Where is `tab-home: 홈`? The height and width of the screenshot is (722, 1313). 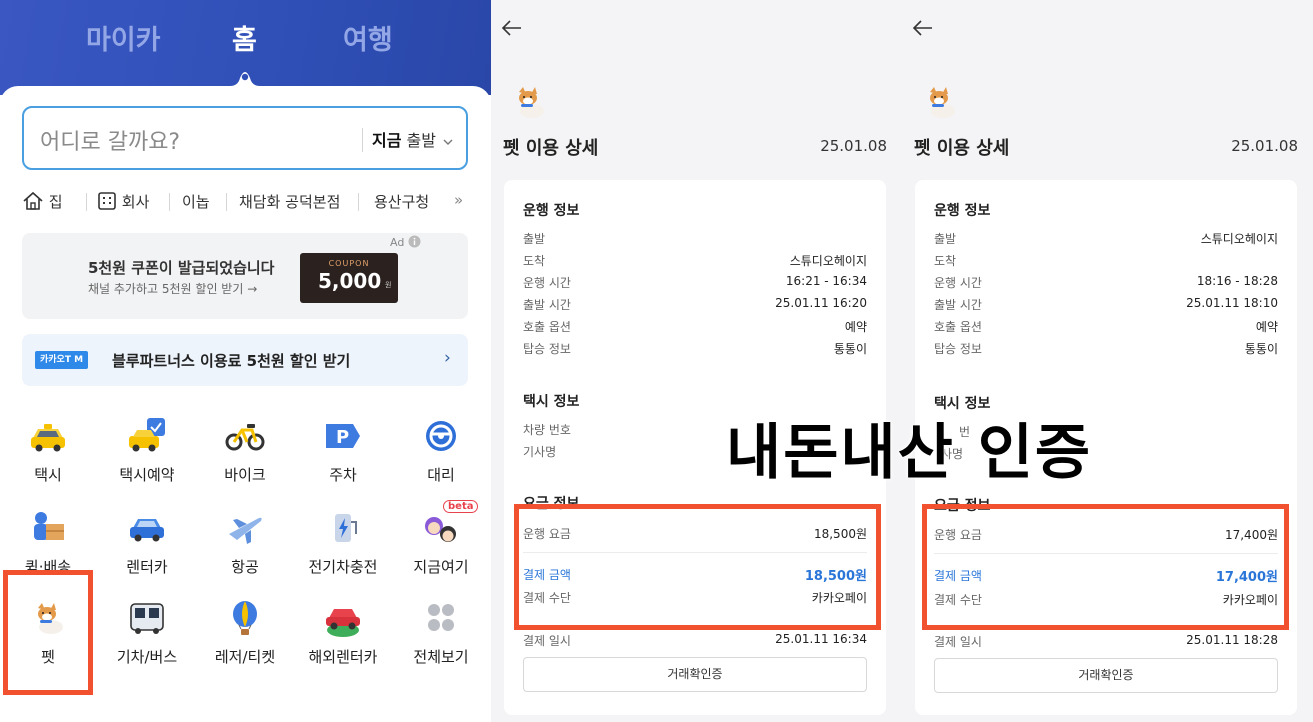
tab-home: 홈 is located at coordinates (244, 37).